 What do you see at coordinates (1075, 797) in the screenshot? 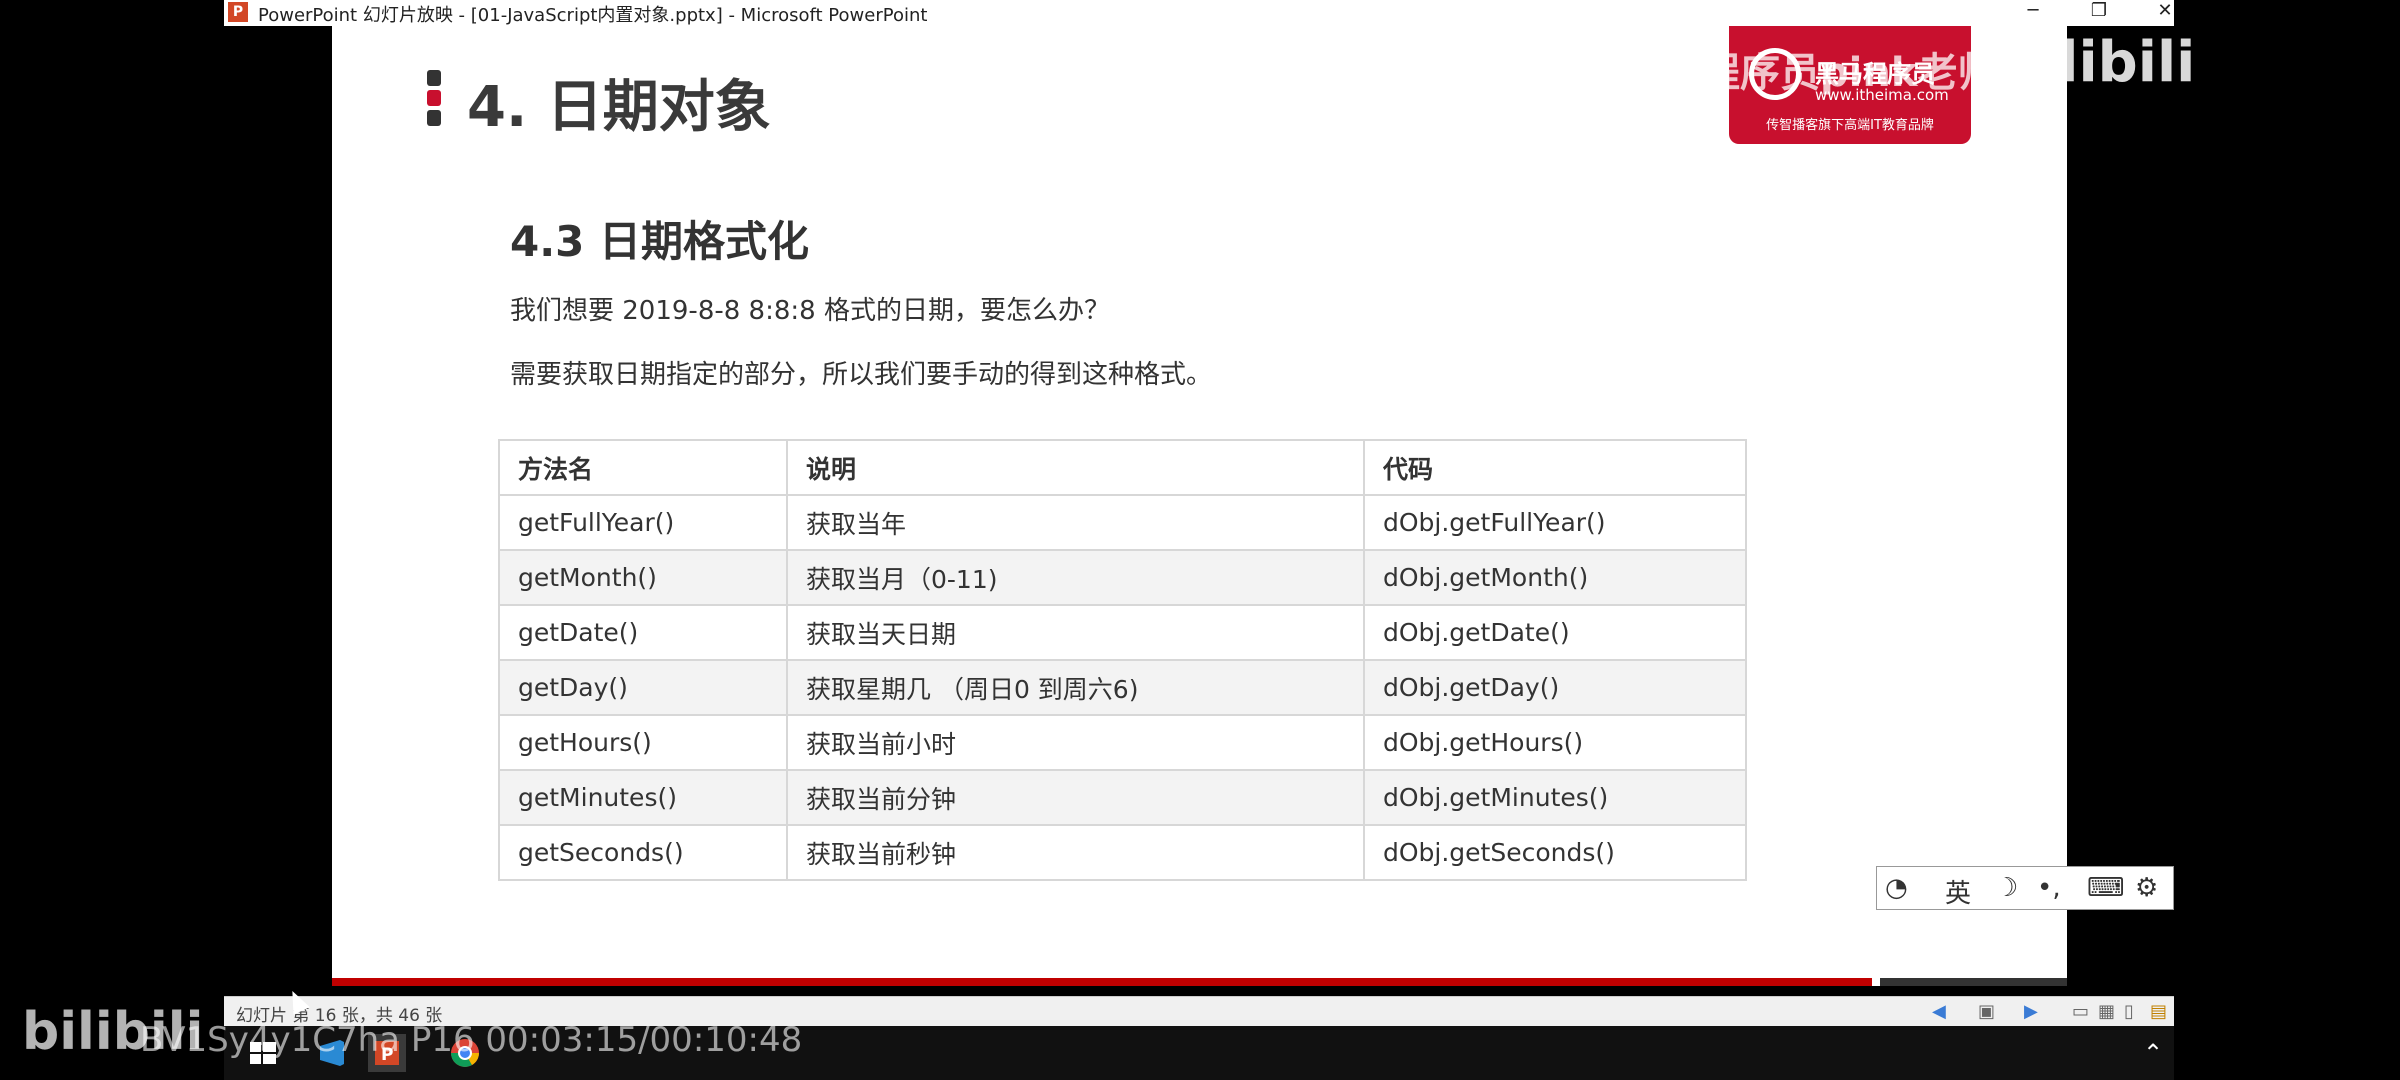
I see `table-cell: 获取当前分钟` at bounding box center [1075, 797].